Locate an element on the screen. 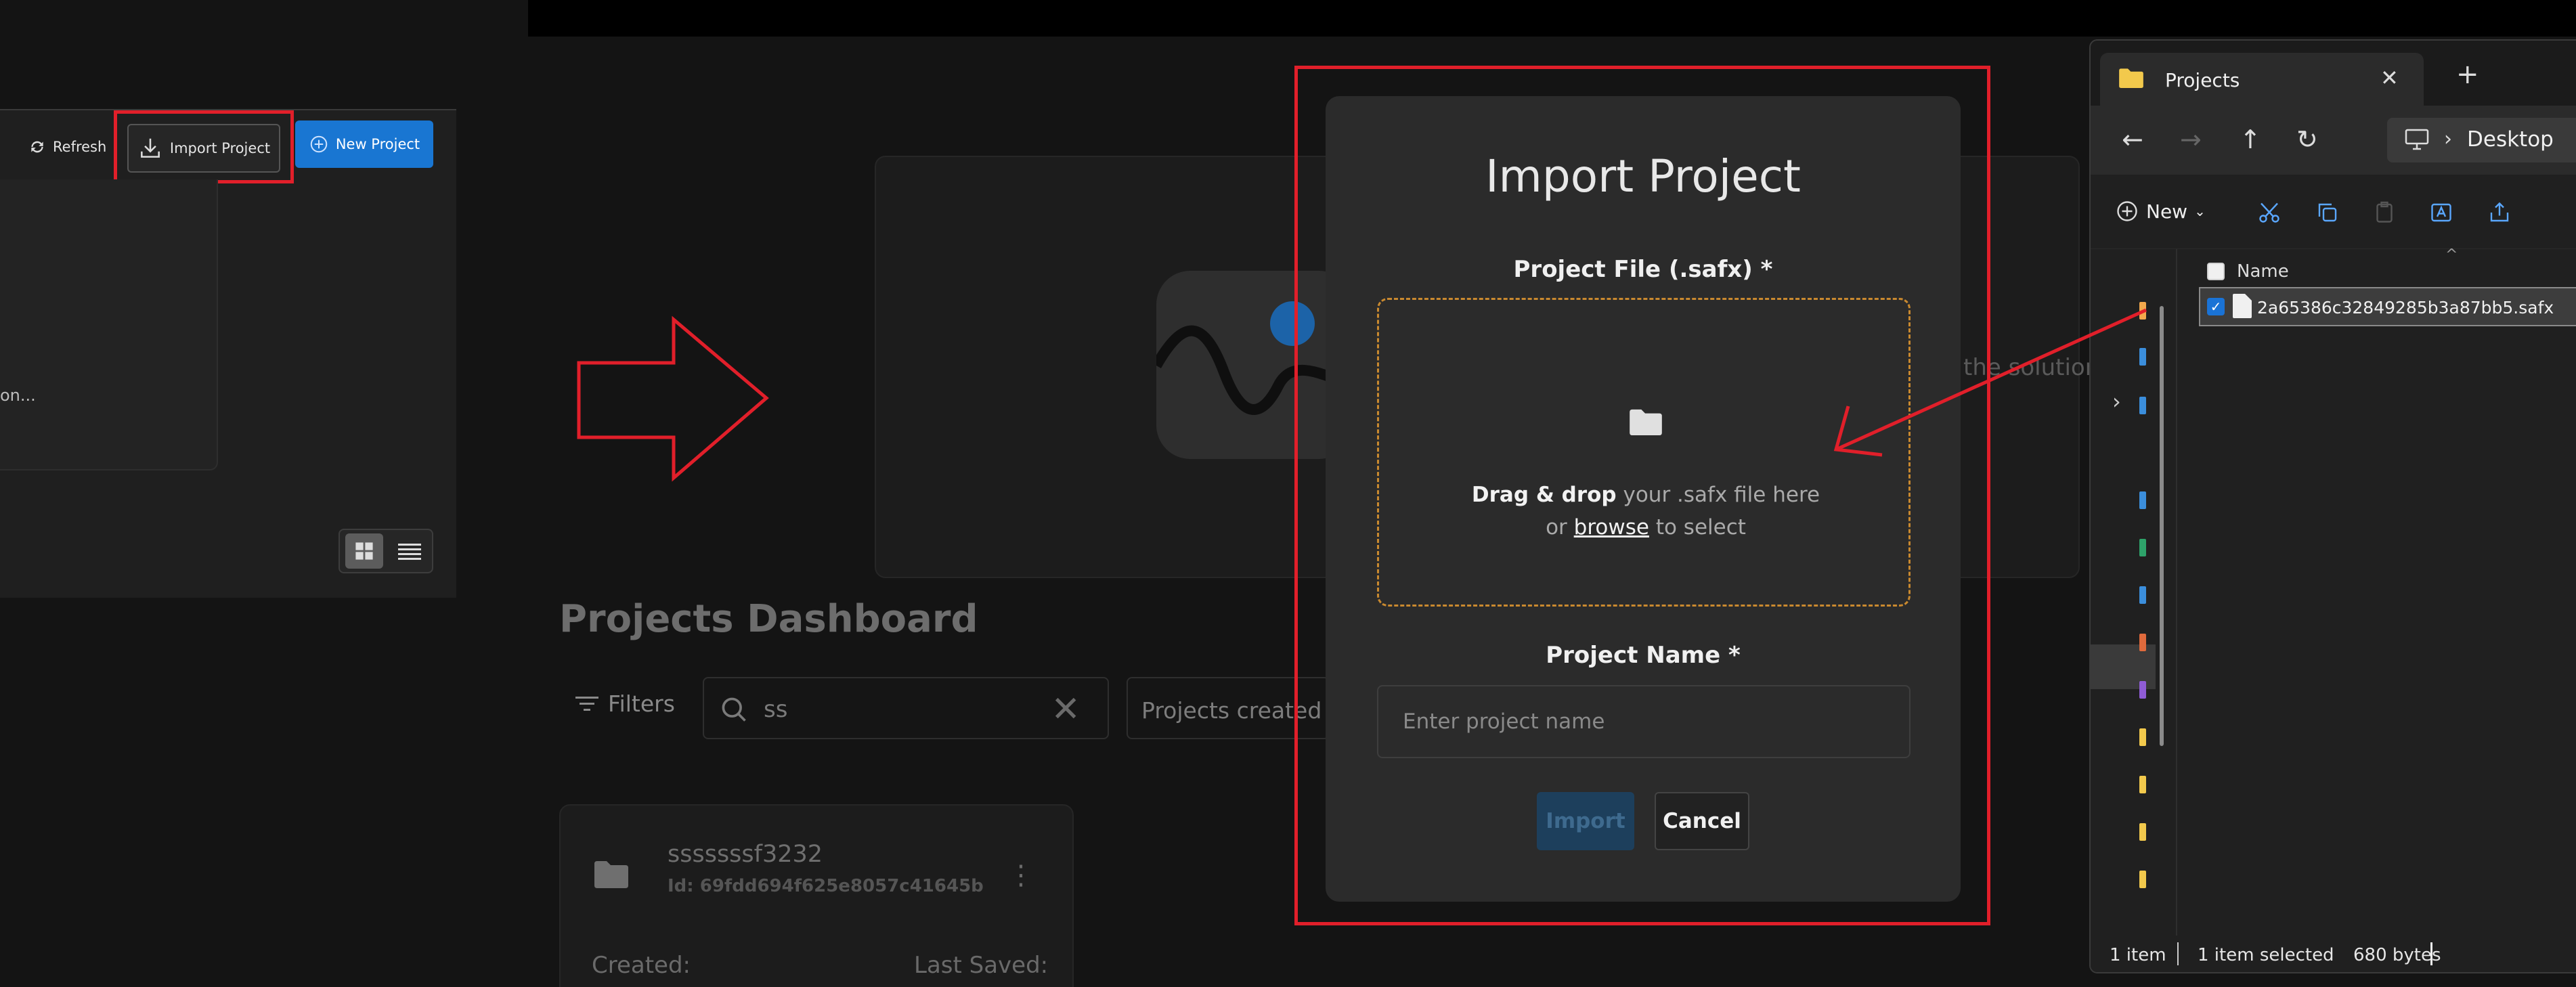  new-project-label: New Project is located at coordinates (377, 144).